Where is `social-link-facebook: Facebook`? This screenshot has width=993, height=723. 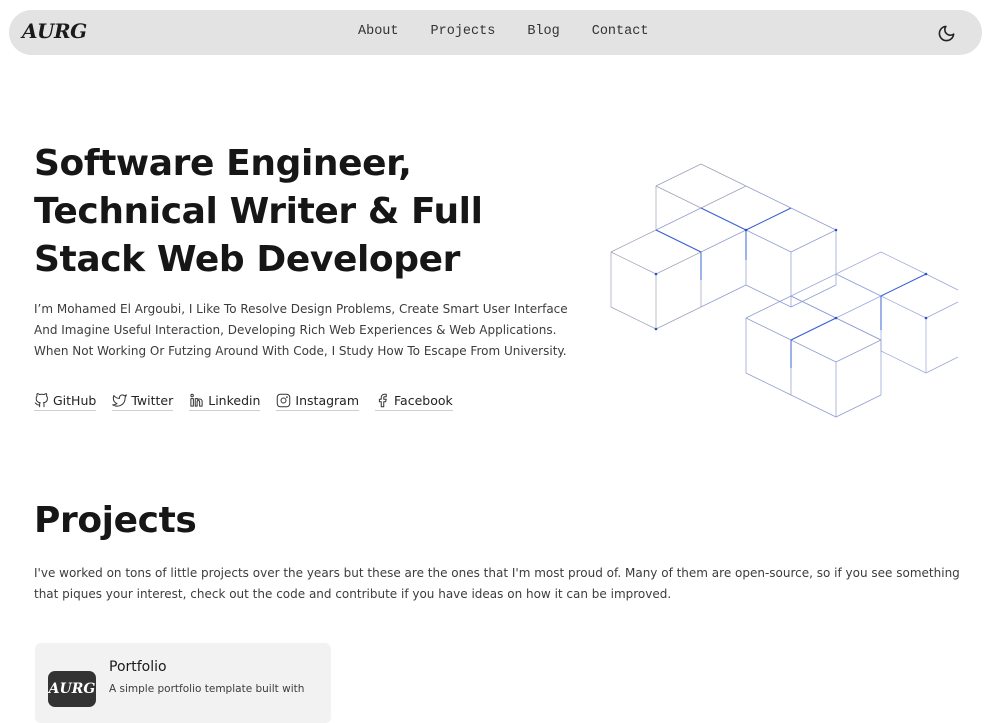
social-link-facebook: Facebook is located at coordinates (414, 402).